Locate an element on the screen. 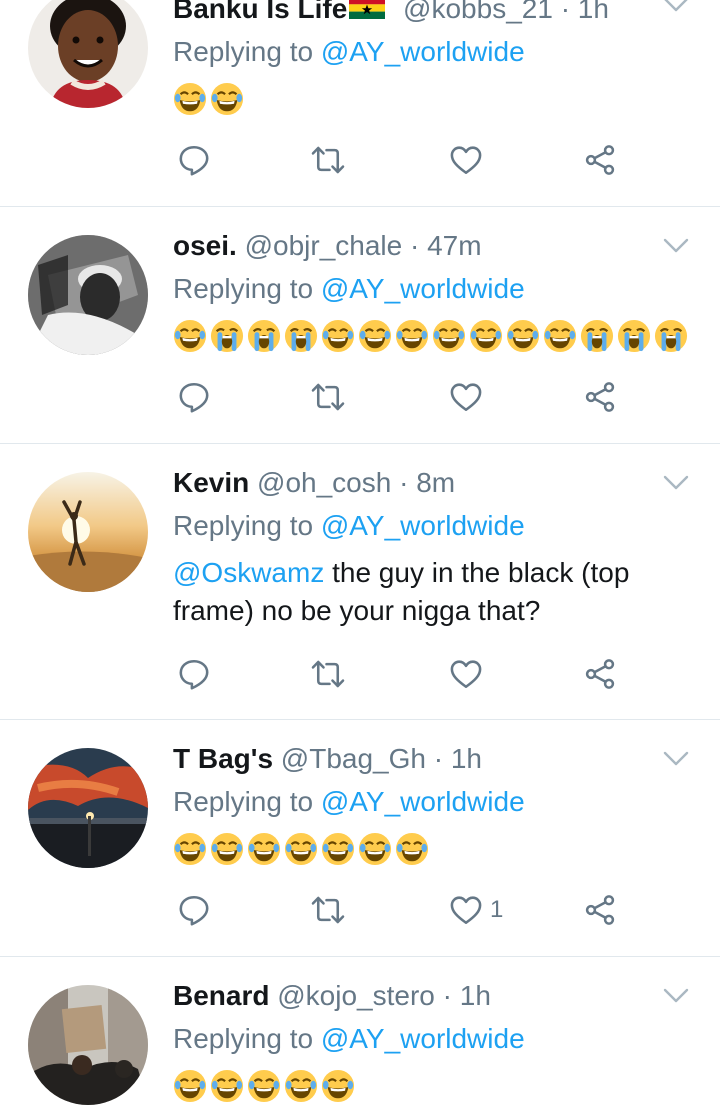 This screenshot has height=1118, width=720. handle: @kobbs_21 is located at coordinates (478, 12).